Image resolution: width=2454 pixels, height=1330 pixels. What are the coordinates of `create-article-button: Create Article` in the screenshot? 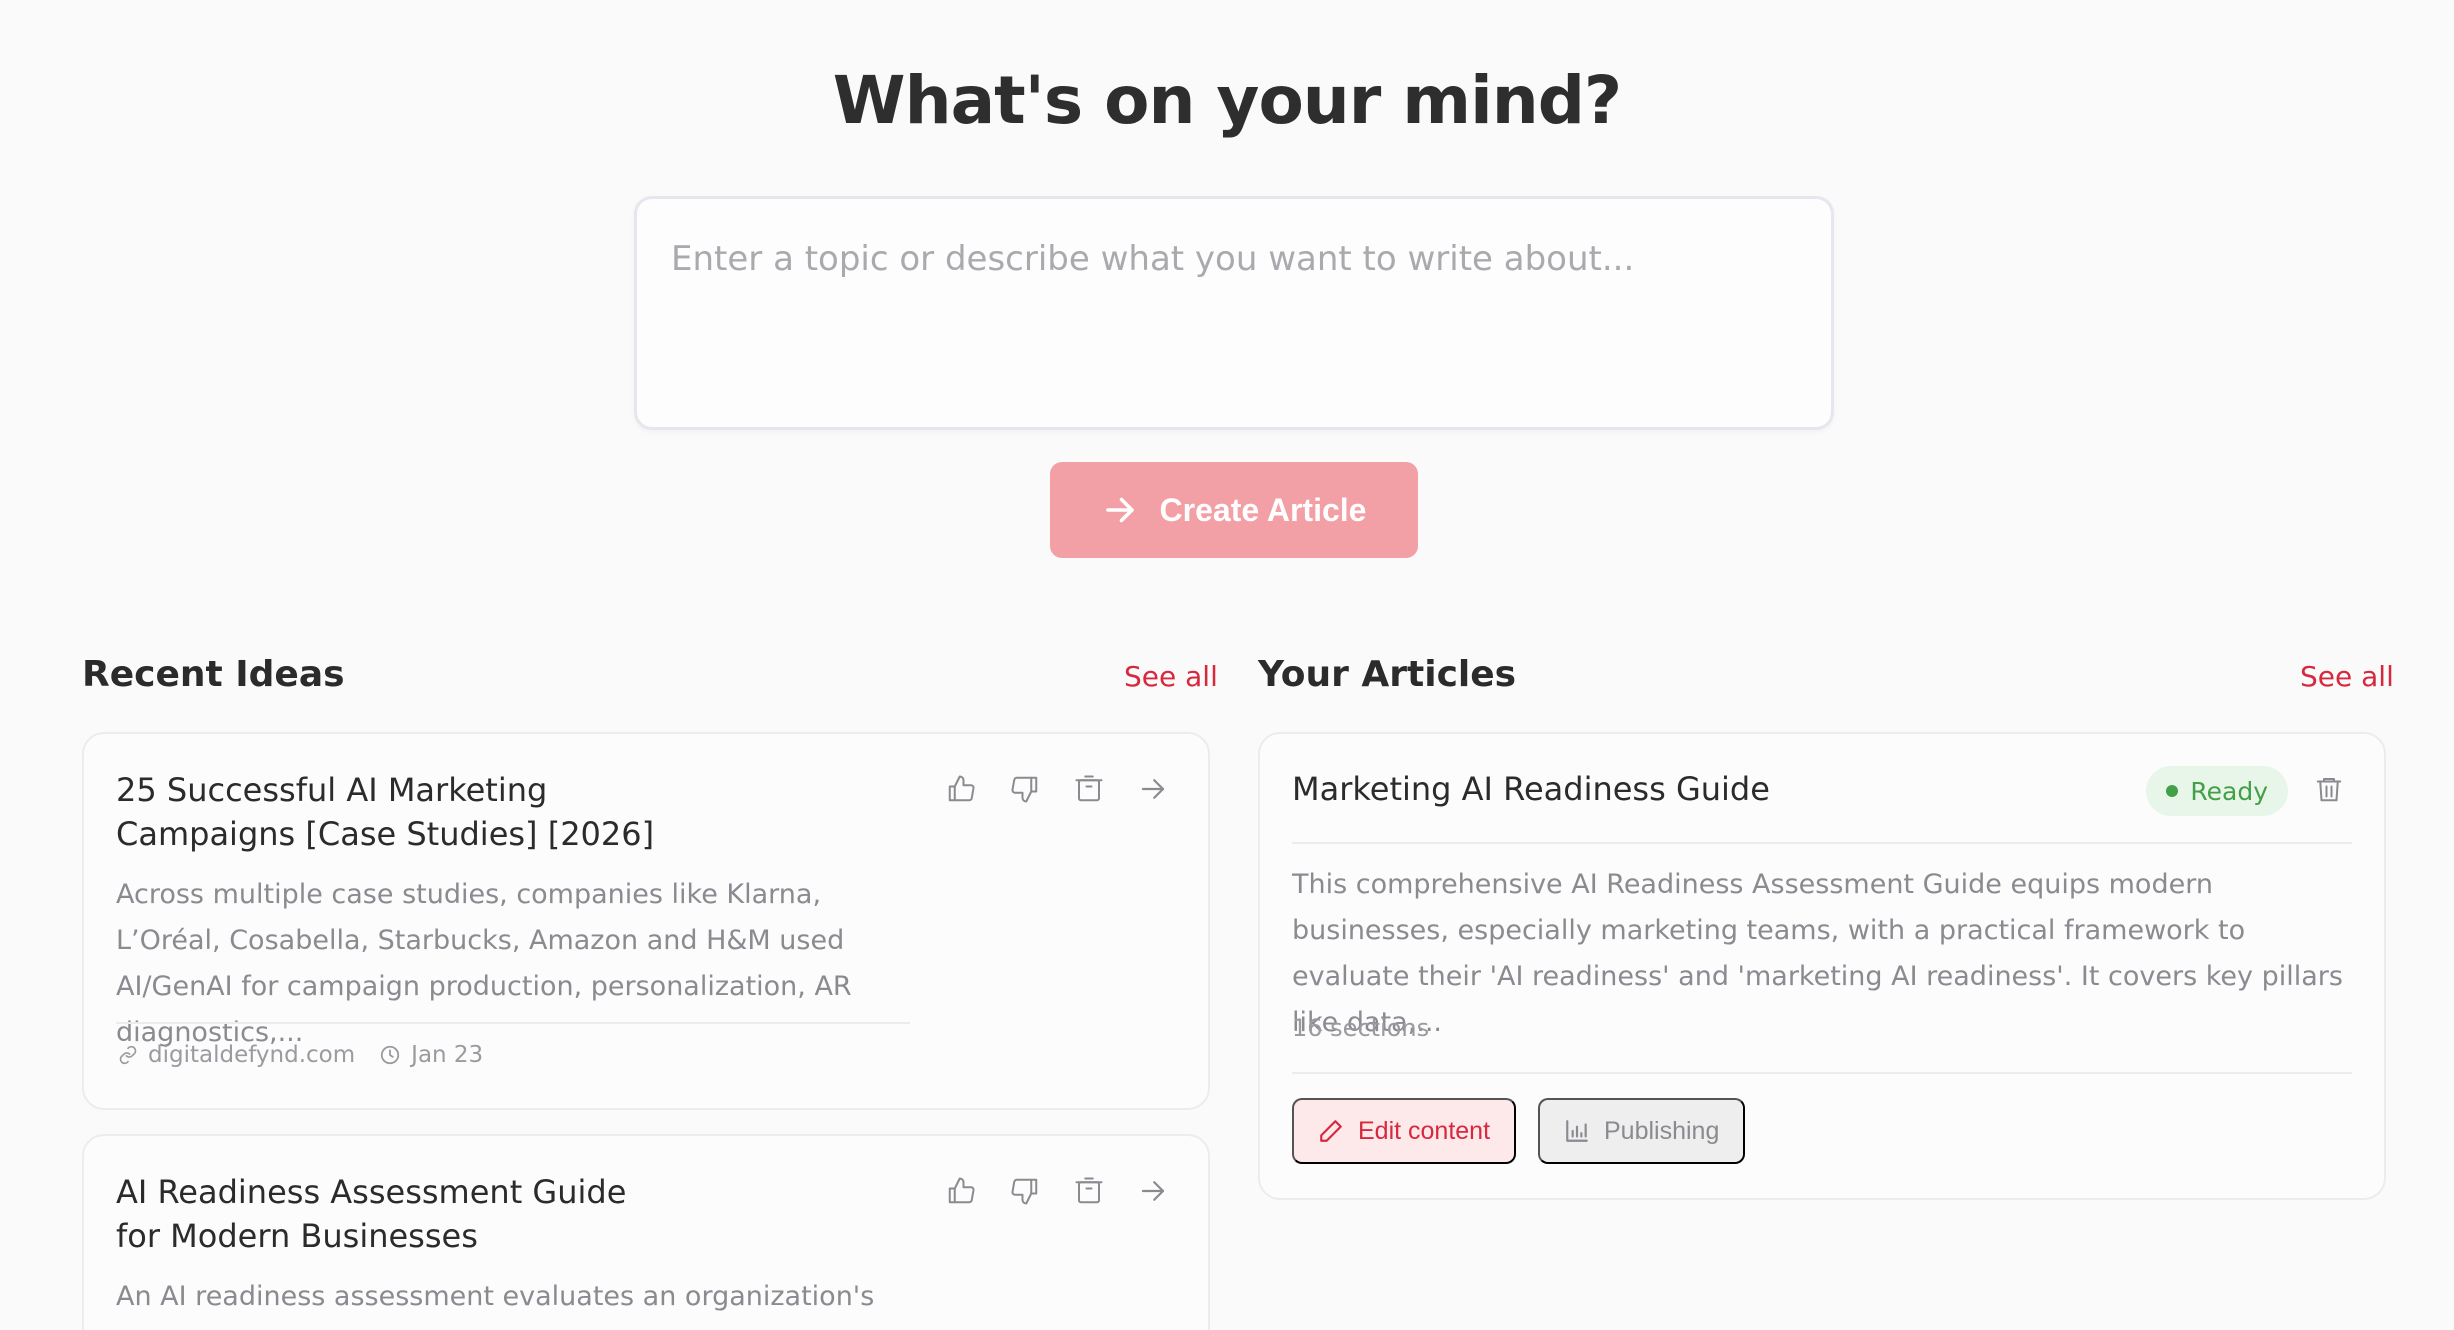 It's located at (1234, 510).